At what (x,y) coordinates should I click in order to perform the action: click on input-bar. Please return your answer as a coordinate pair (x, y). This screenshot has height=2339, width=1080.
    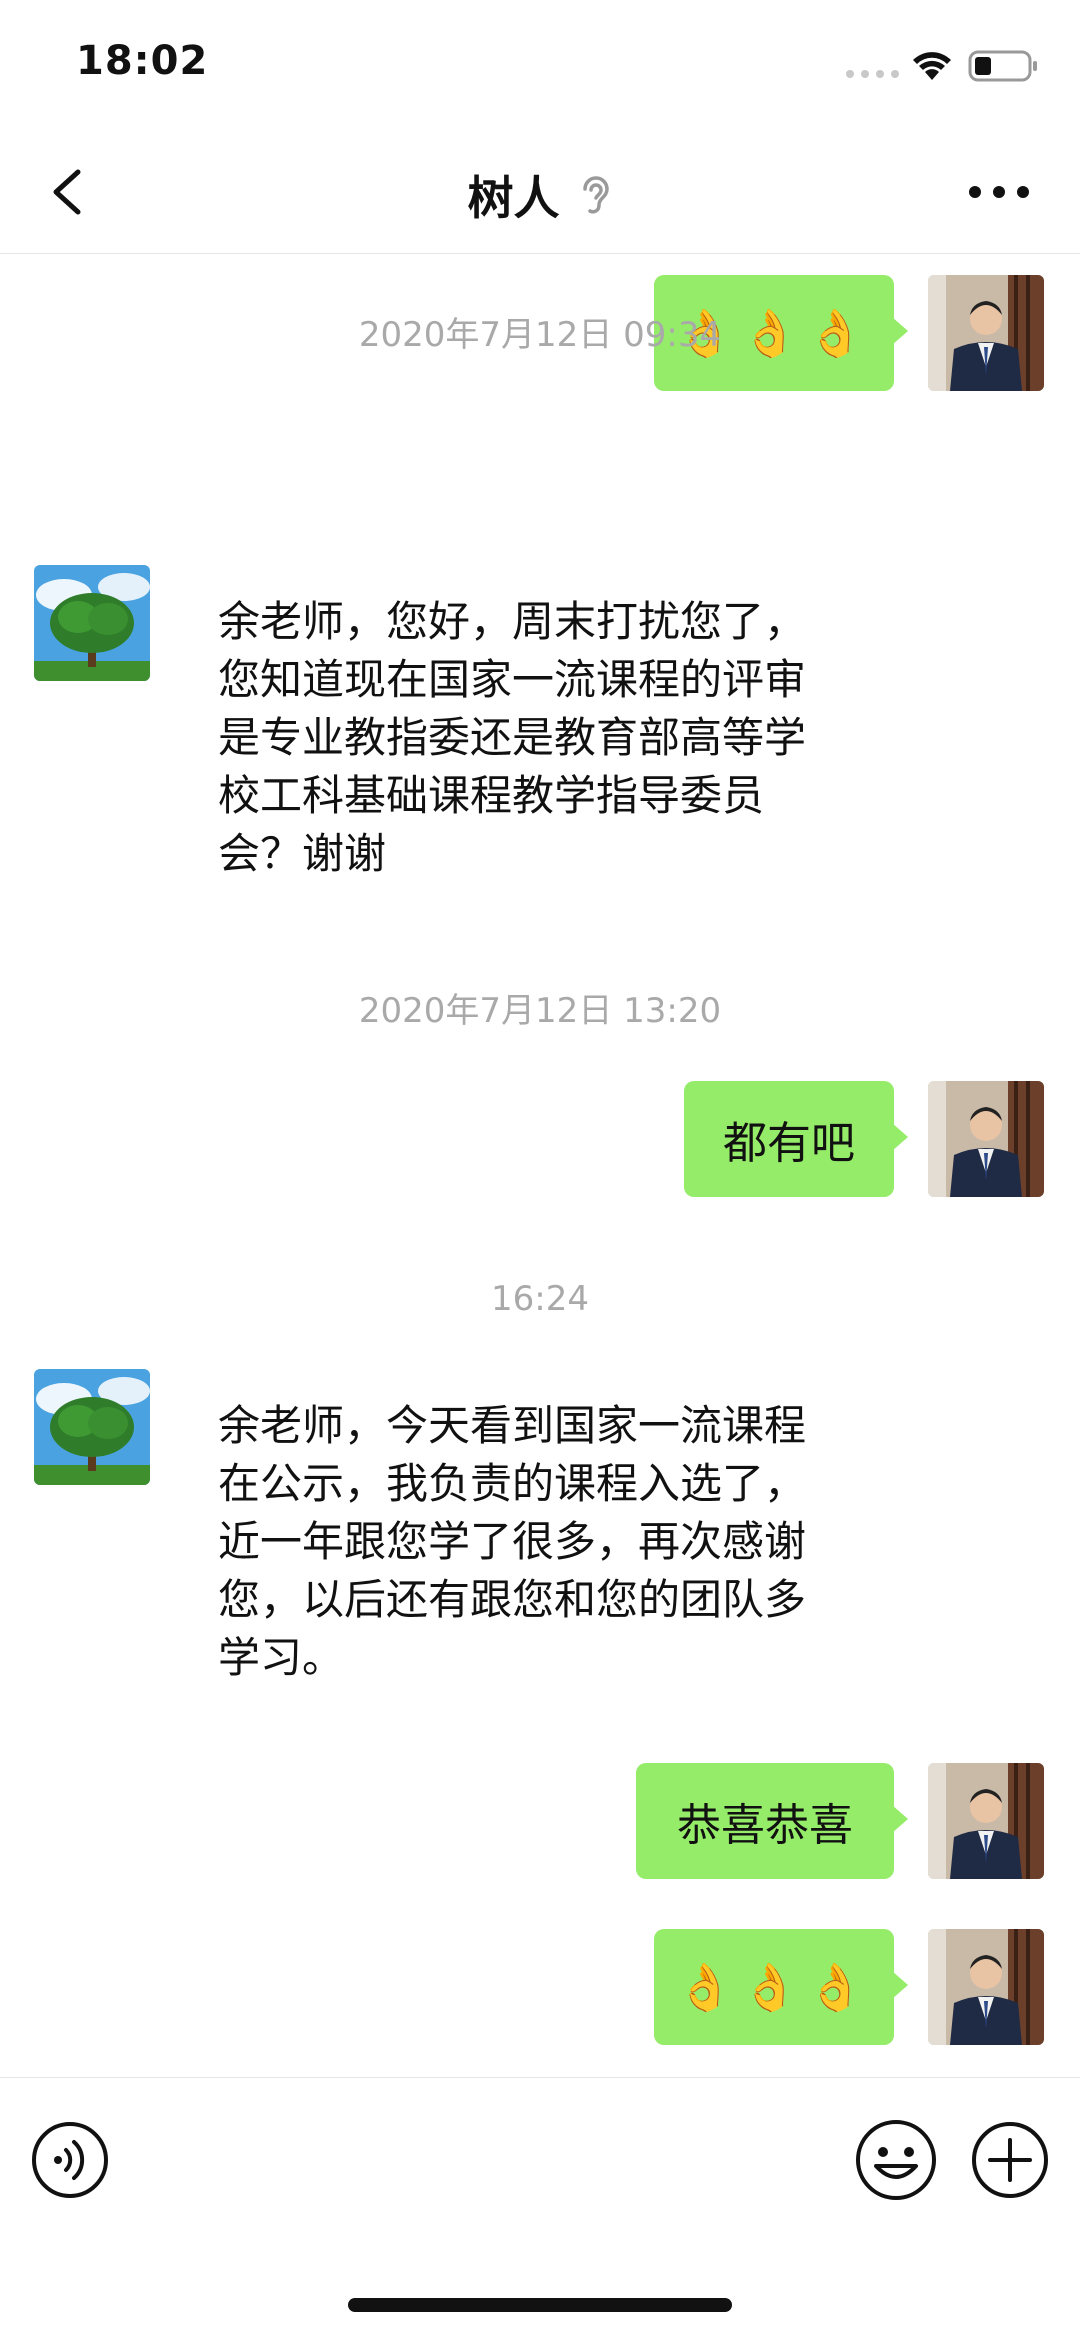
    Looking at the image, I should click on (540, 2208).